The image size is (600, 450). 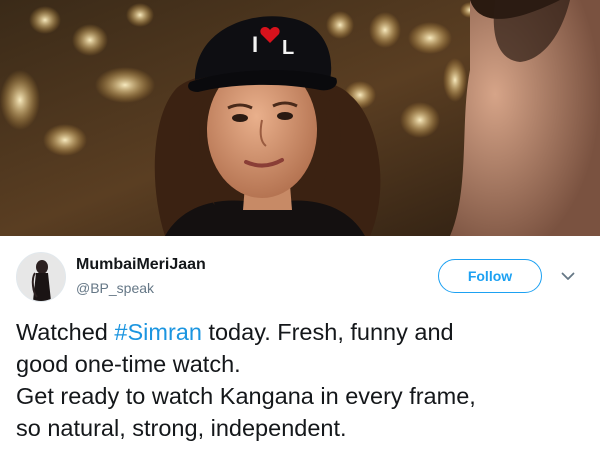 What do you see at coordinates (128, 364) in the screenshot?
I see `tweet-text-line-2: good one-time watch.` at bounding box center [128, 364].